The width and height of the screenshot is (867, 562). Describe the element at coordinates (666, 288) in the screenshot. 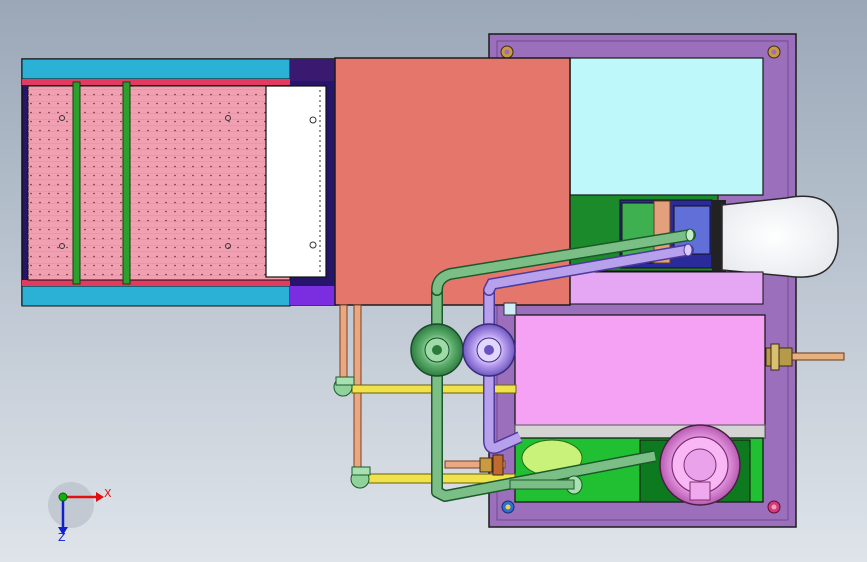

I see `lavender-band` at that location.